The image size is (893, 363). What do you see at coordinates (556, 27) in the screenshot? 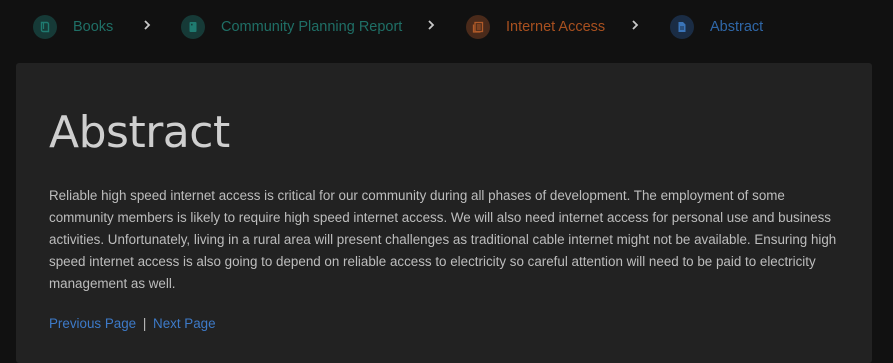
I see `breadcrumb-label: Internet Access` at bounding box center [556, 27].